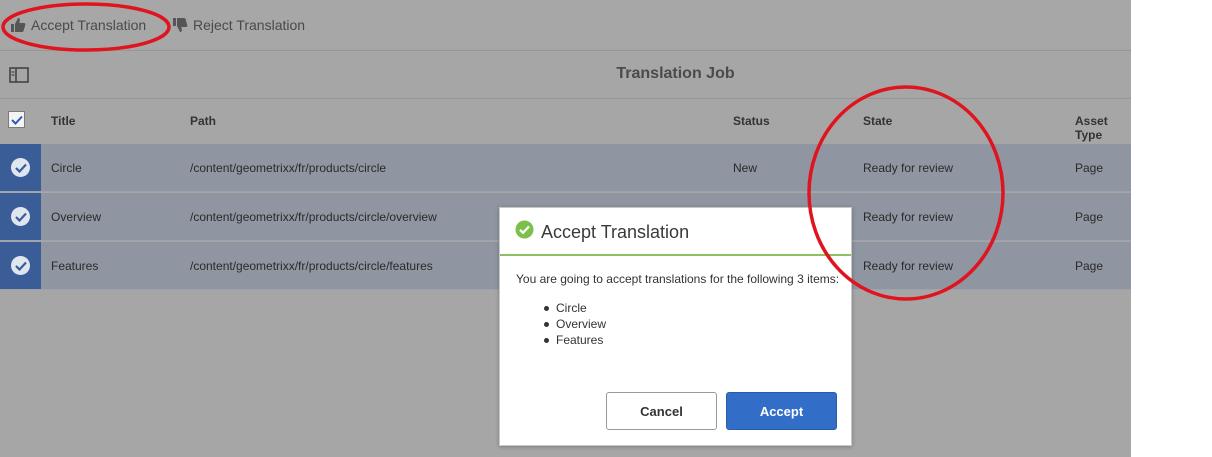  I want to click on thumbs-up-icon, so click(18, 25).